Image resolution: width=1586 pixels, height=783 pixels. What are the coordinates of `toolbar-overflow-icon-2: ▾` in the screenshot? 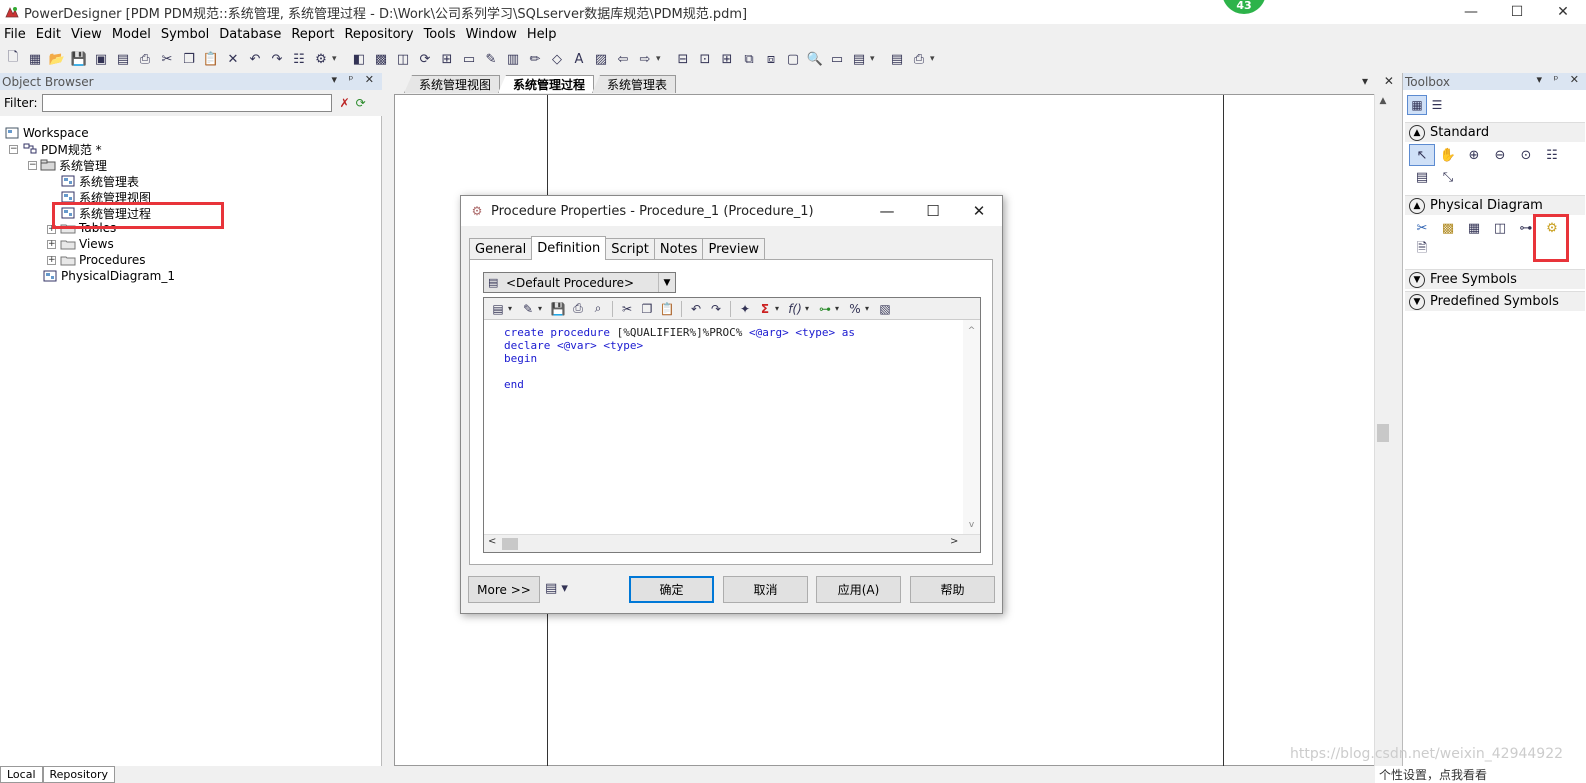 It's located at (661, 59).